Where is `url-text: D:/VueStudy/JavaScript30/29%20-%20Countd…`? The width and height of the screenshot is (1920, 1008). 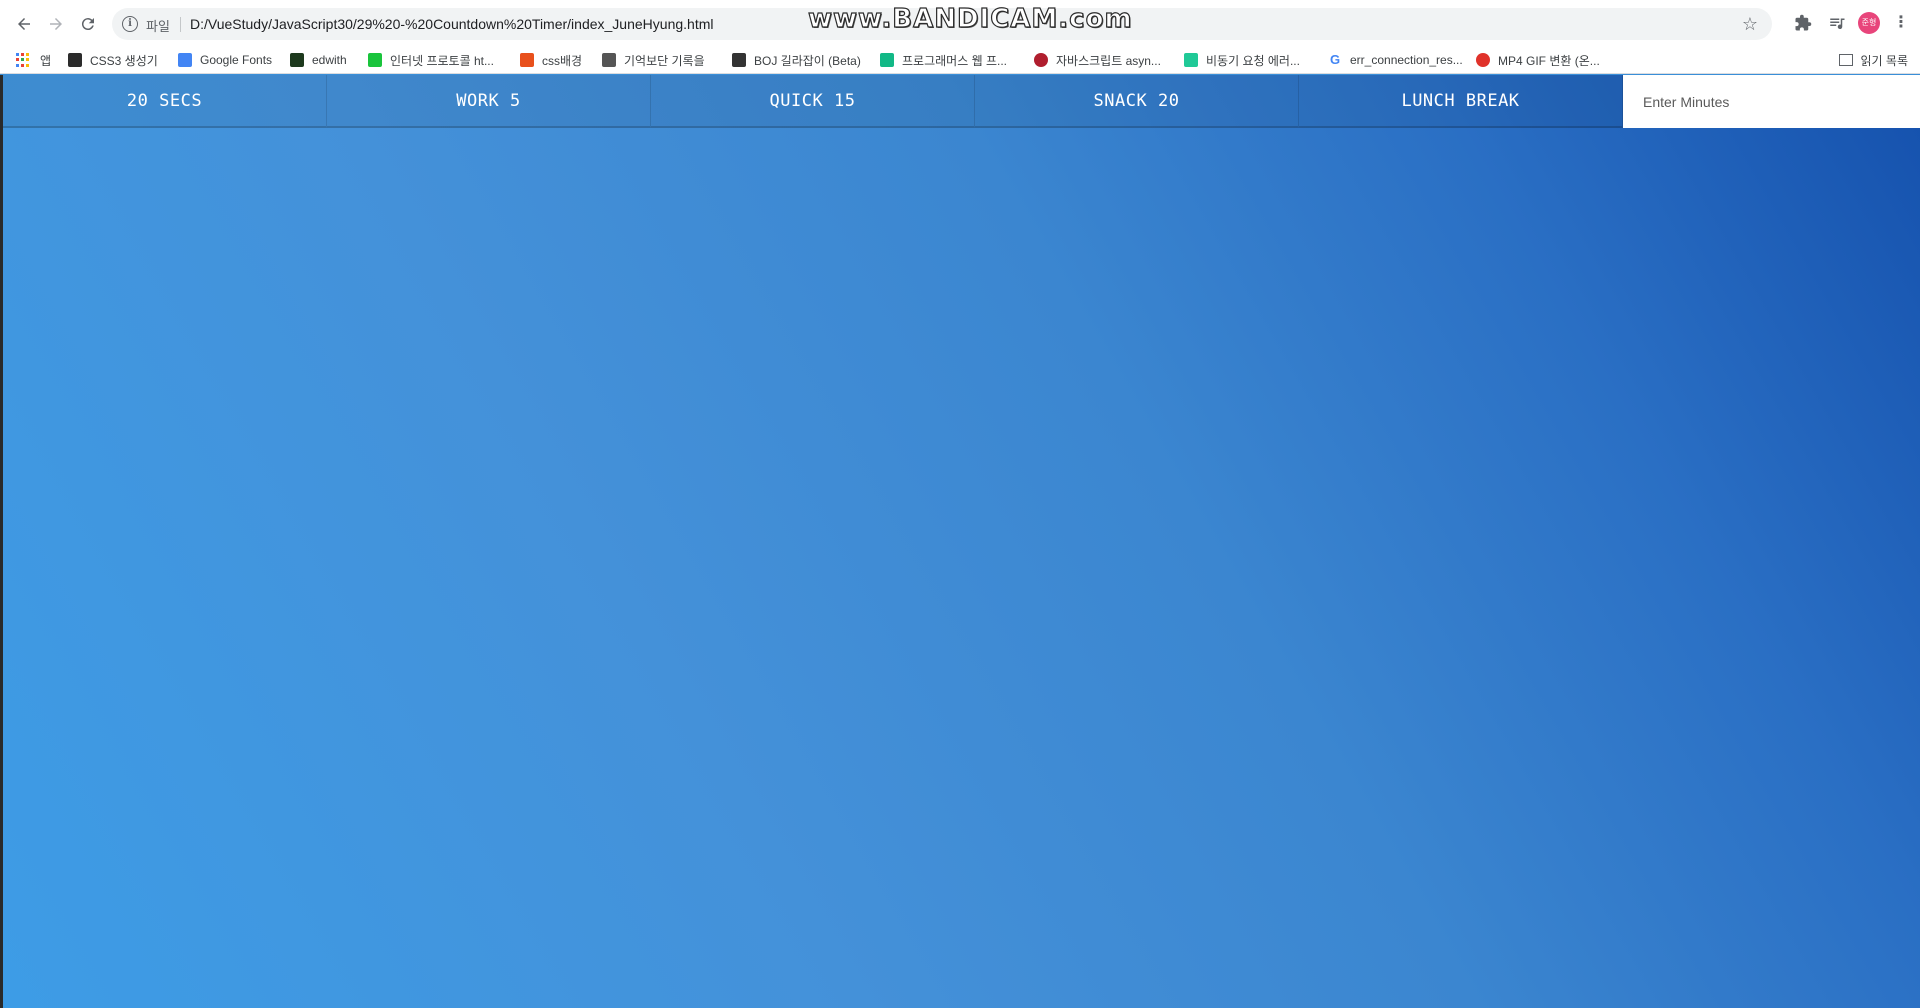
url-text: D:/VueStudy/JavaScript30/29%20-%20Countd… is located at coordinates (451, 24).